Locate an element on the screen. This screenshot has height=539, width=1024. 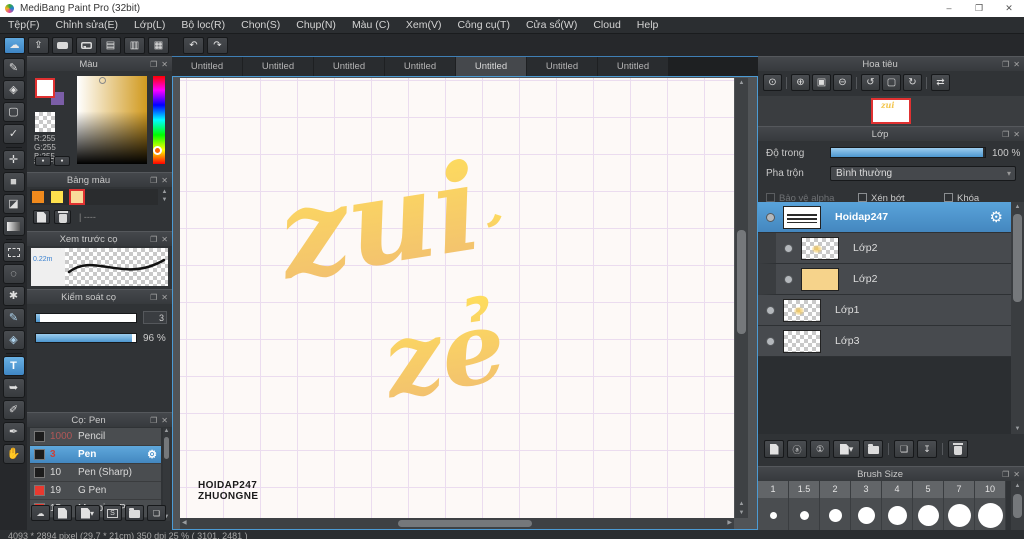
layer-settings-gear-icon: ⚙ is located at coordinates (996, 217).